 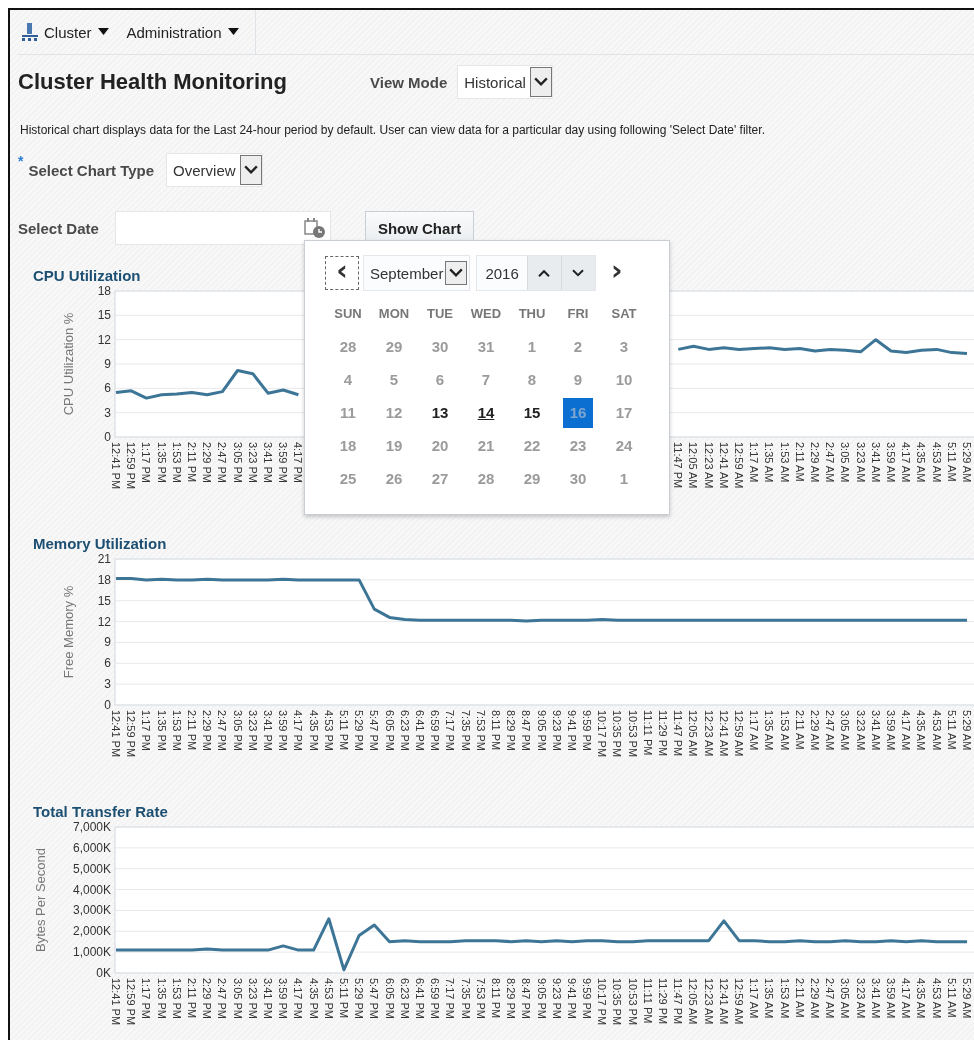 I want to click on calendar-day: 16, so click(x=578, y=412).